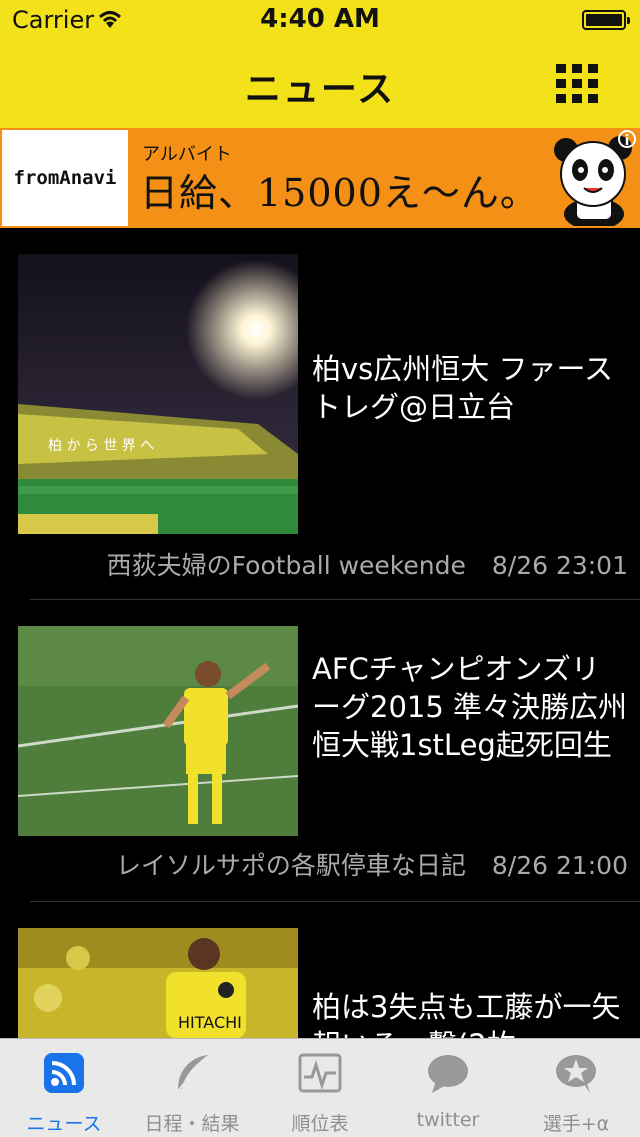 This screenshot has height=1137, width=640. I want to click on battery-icon, so click(606, 20).